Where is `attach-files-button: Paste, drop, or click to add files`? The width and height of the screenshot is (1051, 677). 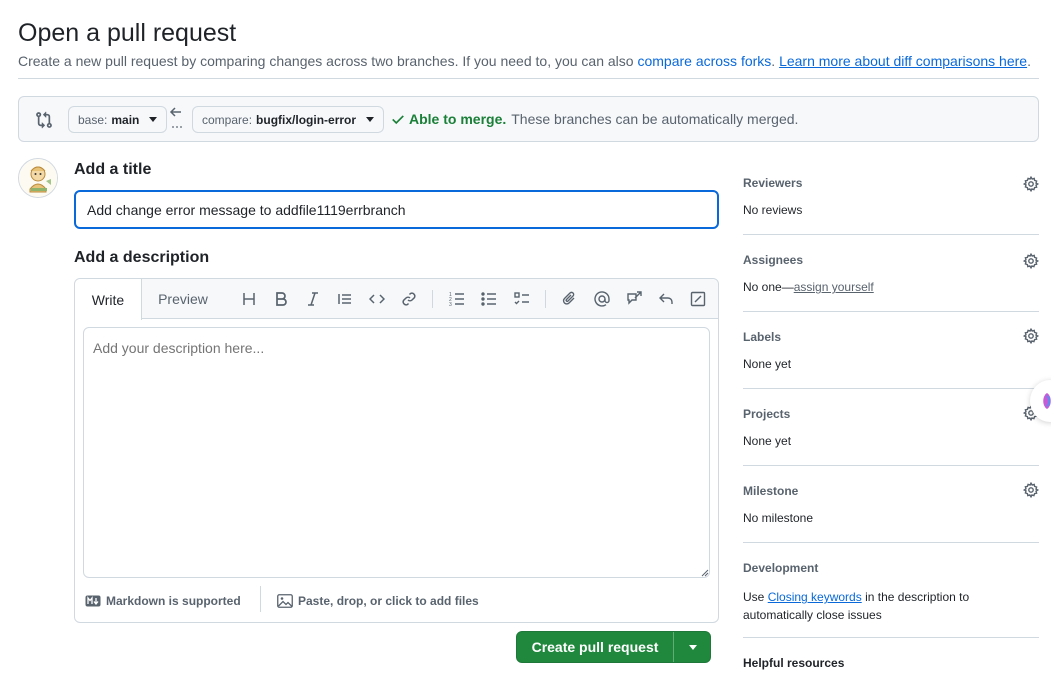
attach-files-button: Paste, drop, or click to add files is located at coordinates (378, 601).